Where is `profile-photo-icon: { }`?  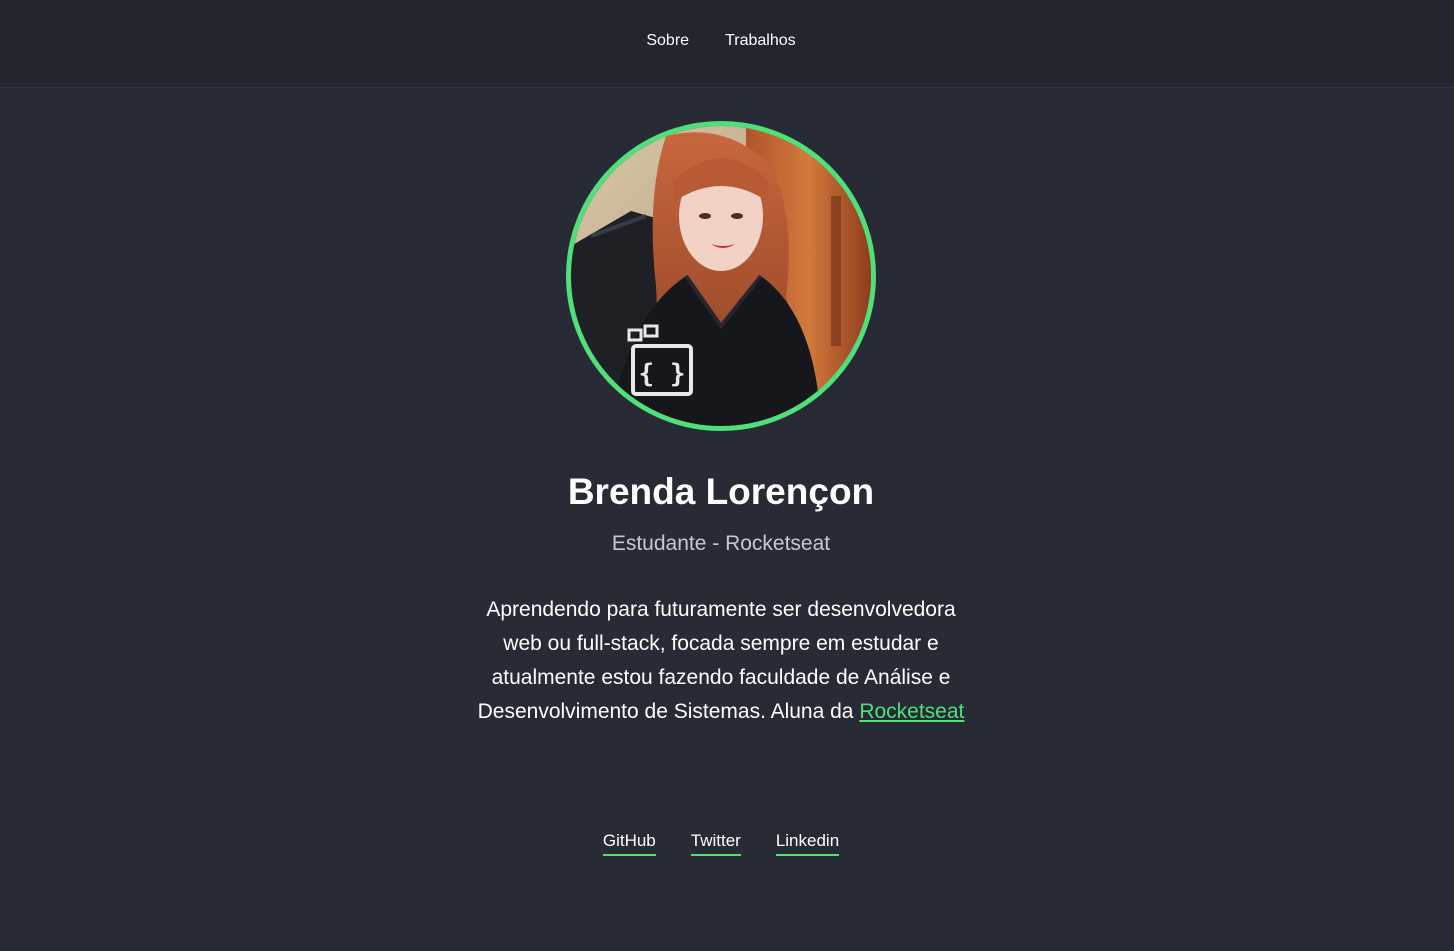
profile-photo-icon: { } is located at coordinates (721, 276).